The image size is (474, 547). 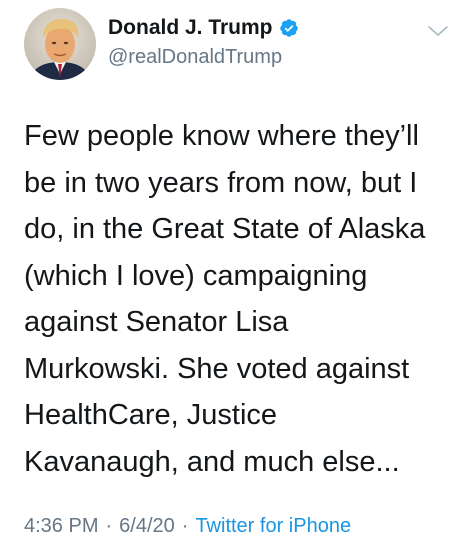 What do you see at coordinates (147, 526) in the screenshot?
I see `tweet-date: 6/4/20` at bounding box center [147, 526].